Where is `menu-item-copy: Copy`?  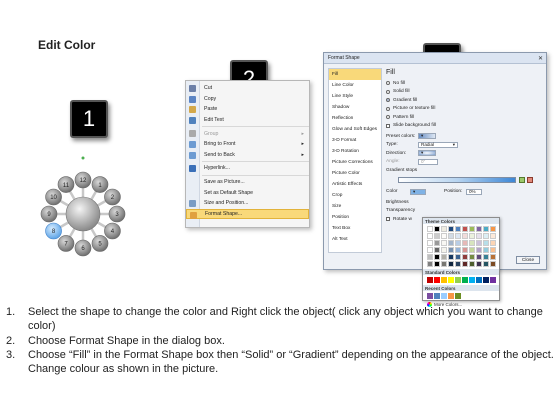
menu-item-copy: Copy is located at coordinates (247, 99).